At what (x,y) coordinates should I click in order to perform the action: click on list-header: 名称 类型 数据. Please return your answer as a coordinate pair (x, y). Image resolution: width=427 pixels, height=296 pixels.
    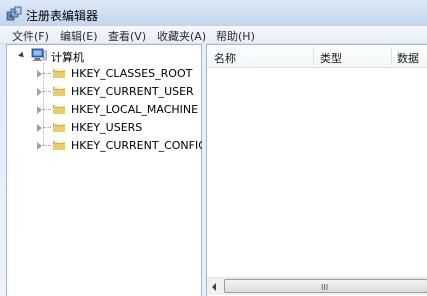
    Looking at the image, I should click on (317, 56).